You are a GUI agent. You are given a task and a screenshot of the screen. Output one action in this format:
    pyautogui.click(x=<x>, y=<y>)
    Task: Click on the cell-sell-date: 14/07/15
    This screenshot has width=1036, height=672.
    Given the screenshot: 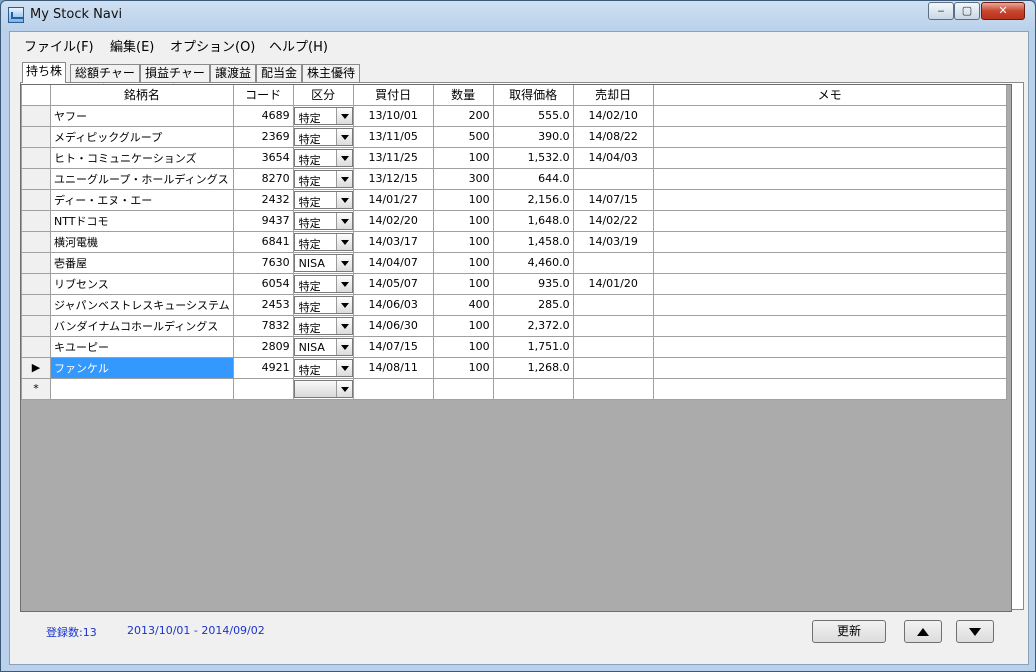 What is the action you would take?
    pyautogui.click(x=613, y=199)
    